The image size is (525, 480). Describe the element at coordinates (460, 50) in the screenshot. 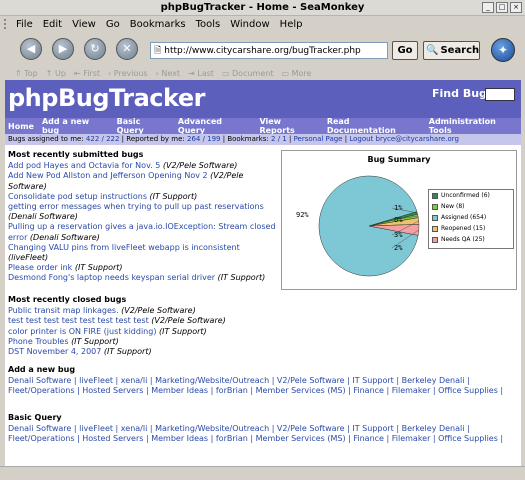

I see `search-label: Search` at that location.